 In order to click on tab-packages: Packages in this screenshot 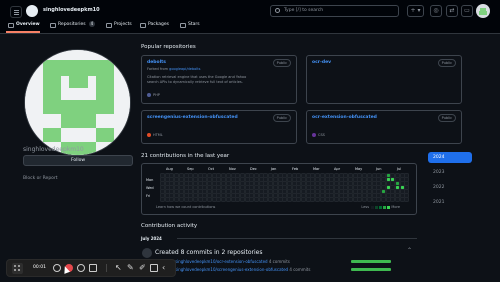, I will do `click(153, 26)`.